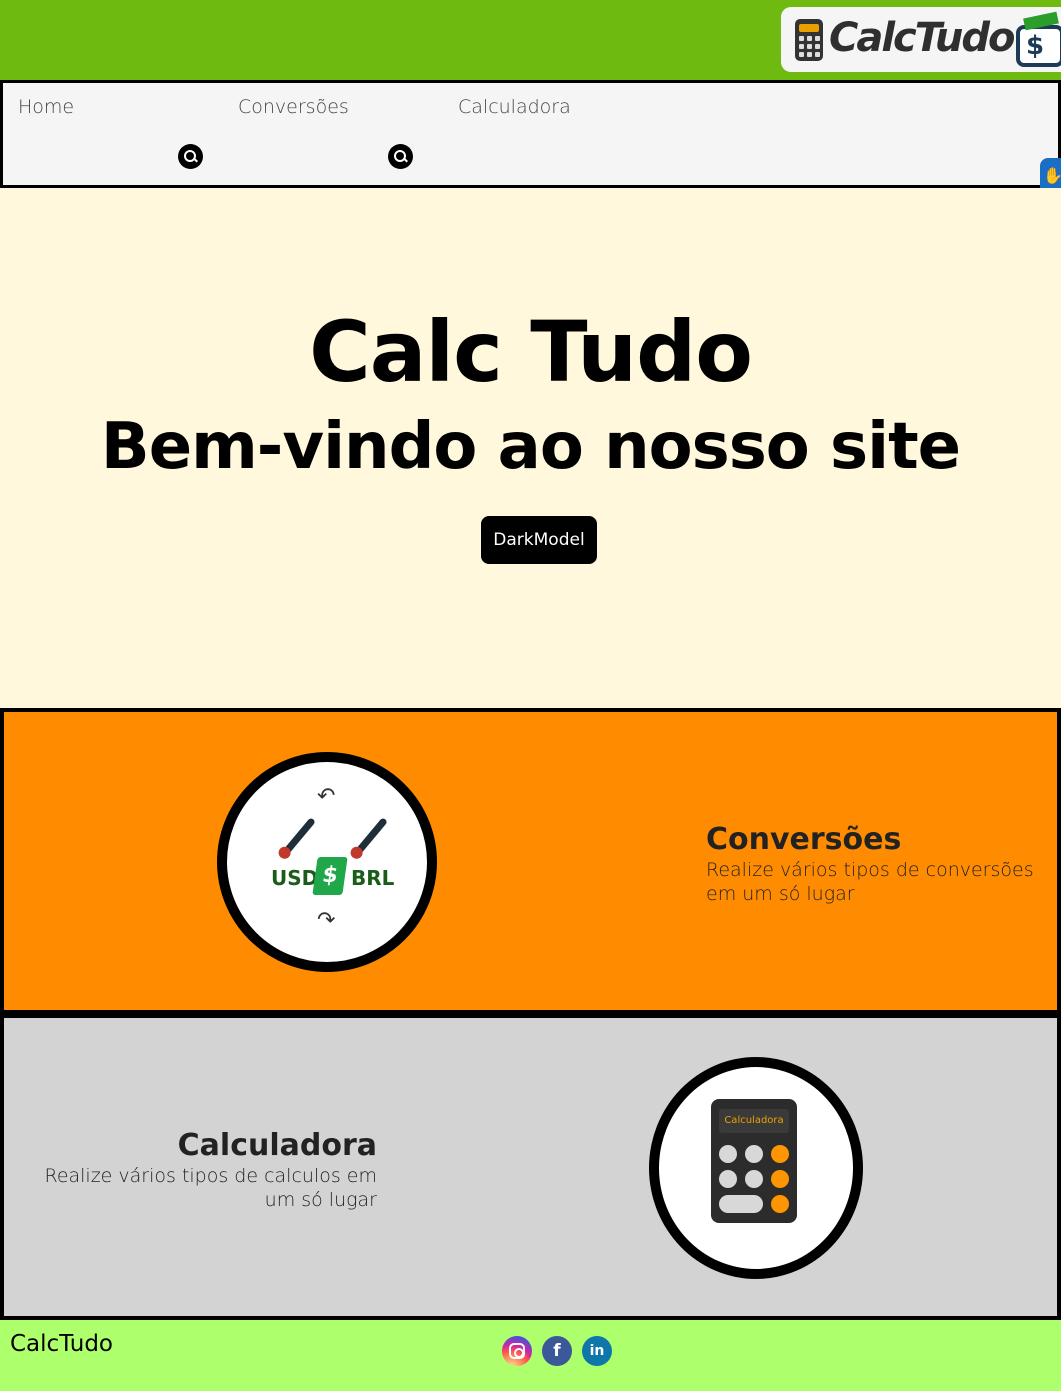 Image resolution: width=1061 pixels, height=1391 pixels. What do you see at coordinates (61, 1344) in the screenshot?
I see `footer-brand: CalcTudo` at bounding box center [61, 1344].